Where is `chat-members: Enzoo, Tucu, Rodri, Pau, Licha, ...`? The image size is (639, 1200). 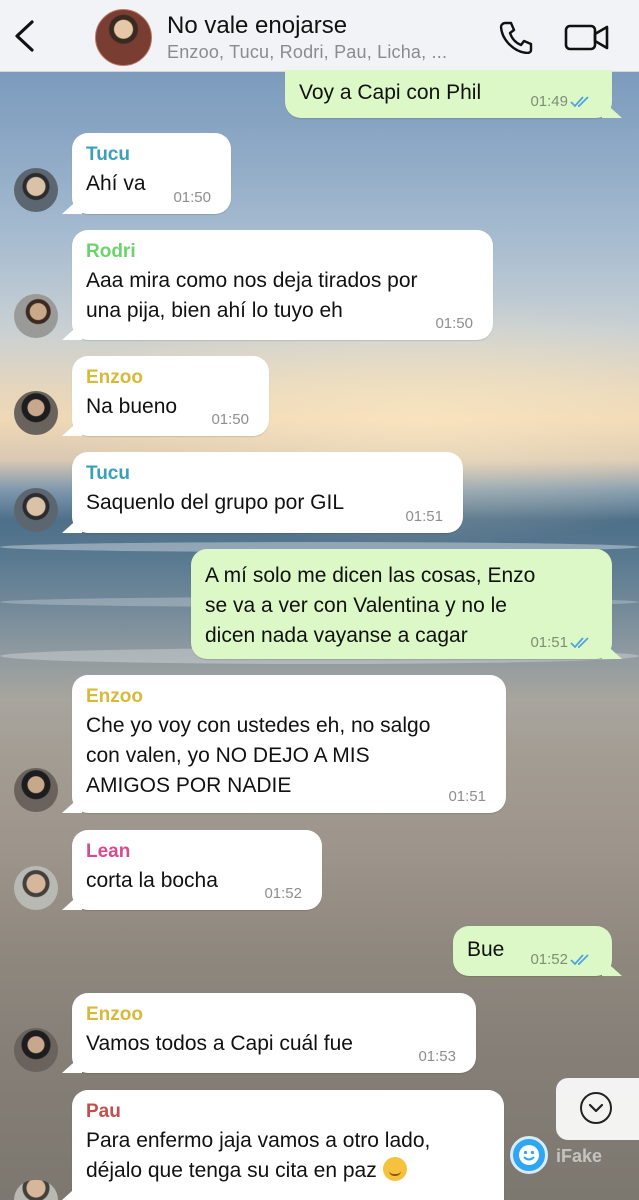 chat-members: Enzoo, Tucu, Rodri, Pau, Licha, ... is located at coordinates (307, 52).